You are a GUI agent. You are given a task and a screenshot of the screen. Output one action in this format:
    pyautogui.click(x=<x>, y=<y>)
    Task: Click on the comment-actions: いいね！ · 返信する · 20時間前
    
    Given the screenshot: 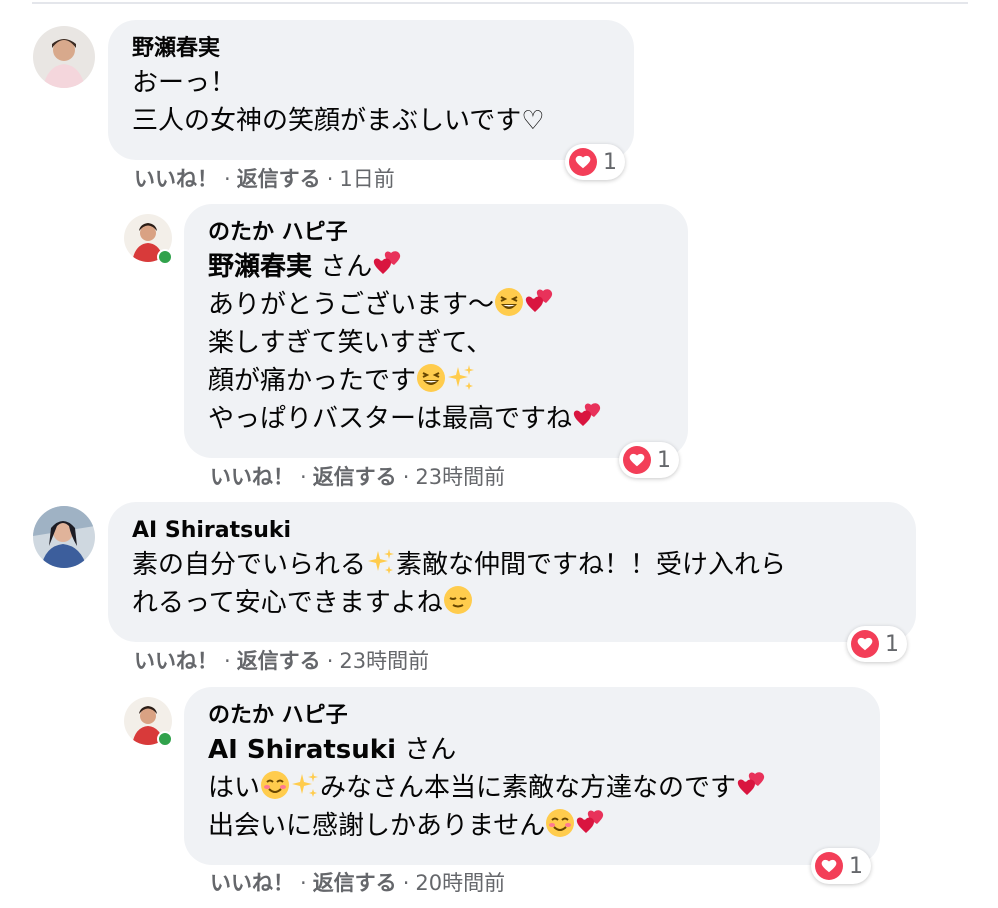 What is the action you would take?
    pyautogui.click(x=357, y=882)
    